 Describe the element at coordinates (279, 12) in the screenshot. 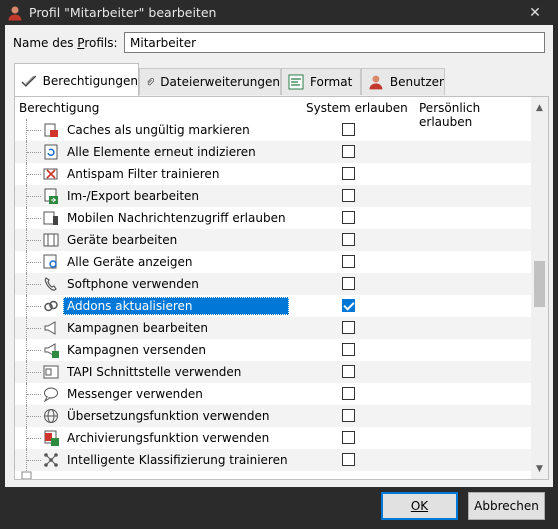

I see `title-bar: Profil "Mitarbeiter" bearbeiten ✕` at that location.